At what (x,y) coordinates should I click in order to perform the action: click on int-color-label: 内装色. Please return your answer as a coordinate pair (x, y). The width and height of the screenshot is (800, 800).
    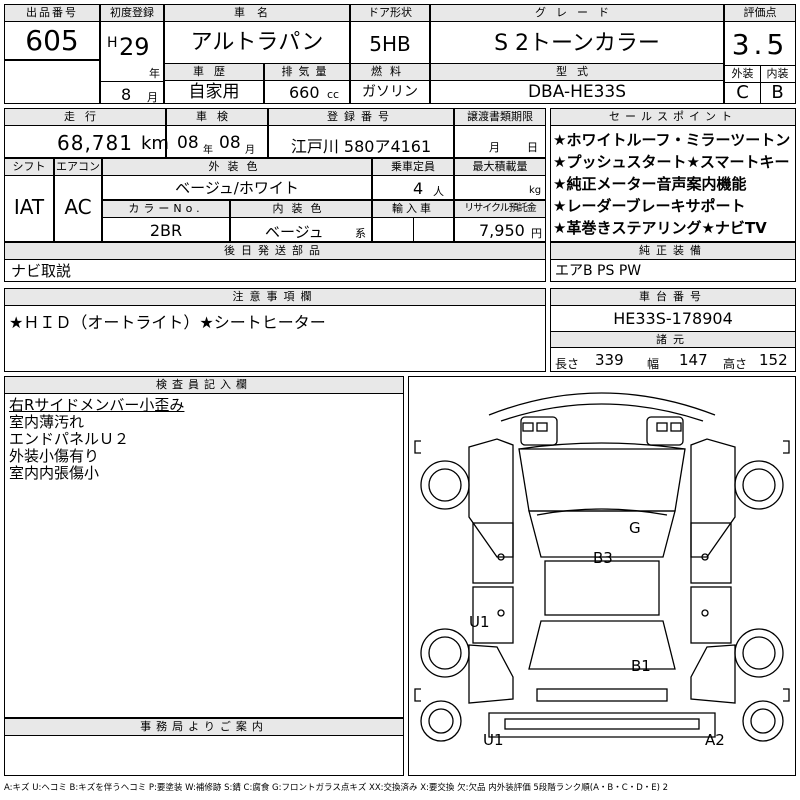
    Looking at the image, I should click on (301, 209).